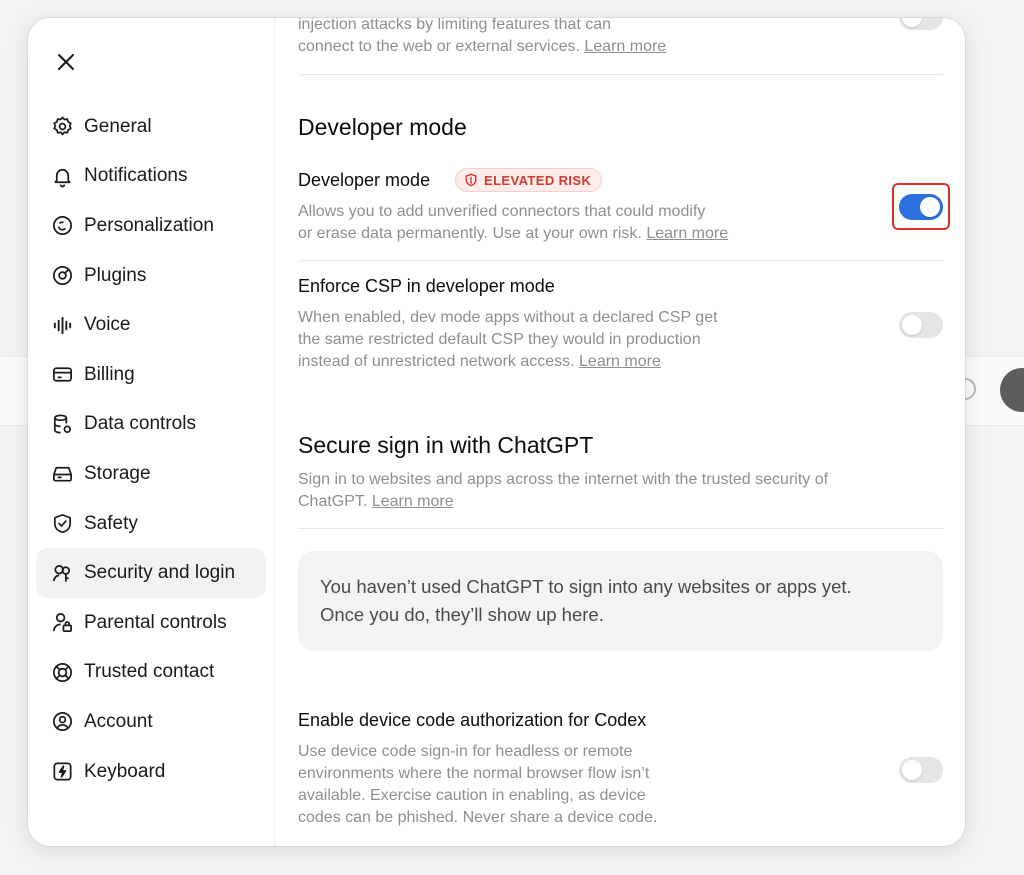 This screenshot has height=875, width=1024. Describe the element at coordinates (62, 672) in the screenshot. I see `lifebuoy-icon` at that location.